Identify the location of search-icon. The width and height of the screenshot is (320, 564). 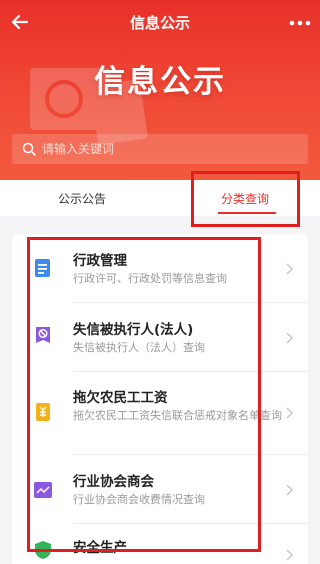
(29, 149).